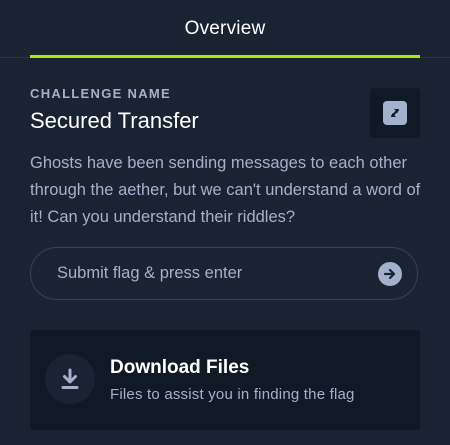  What do you see at coordinates (100, 93) in the screenshot?
I see `challenge-name-label: CHALLENGE NAME` at bounding box center [100, 93].